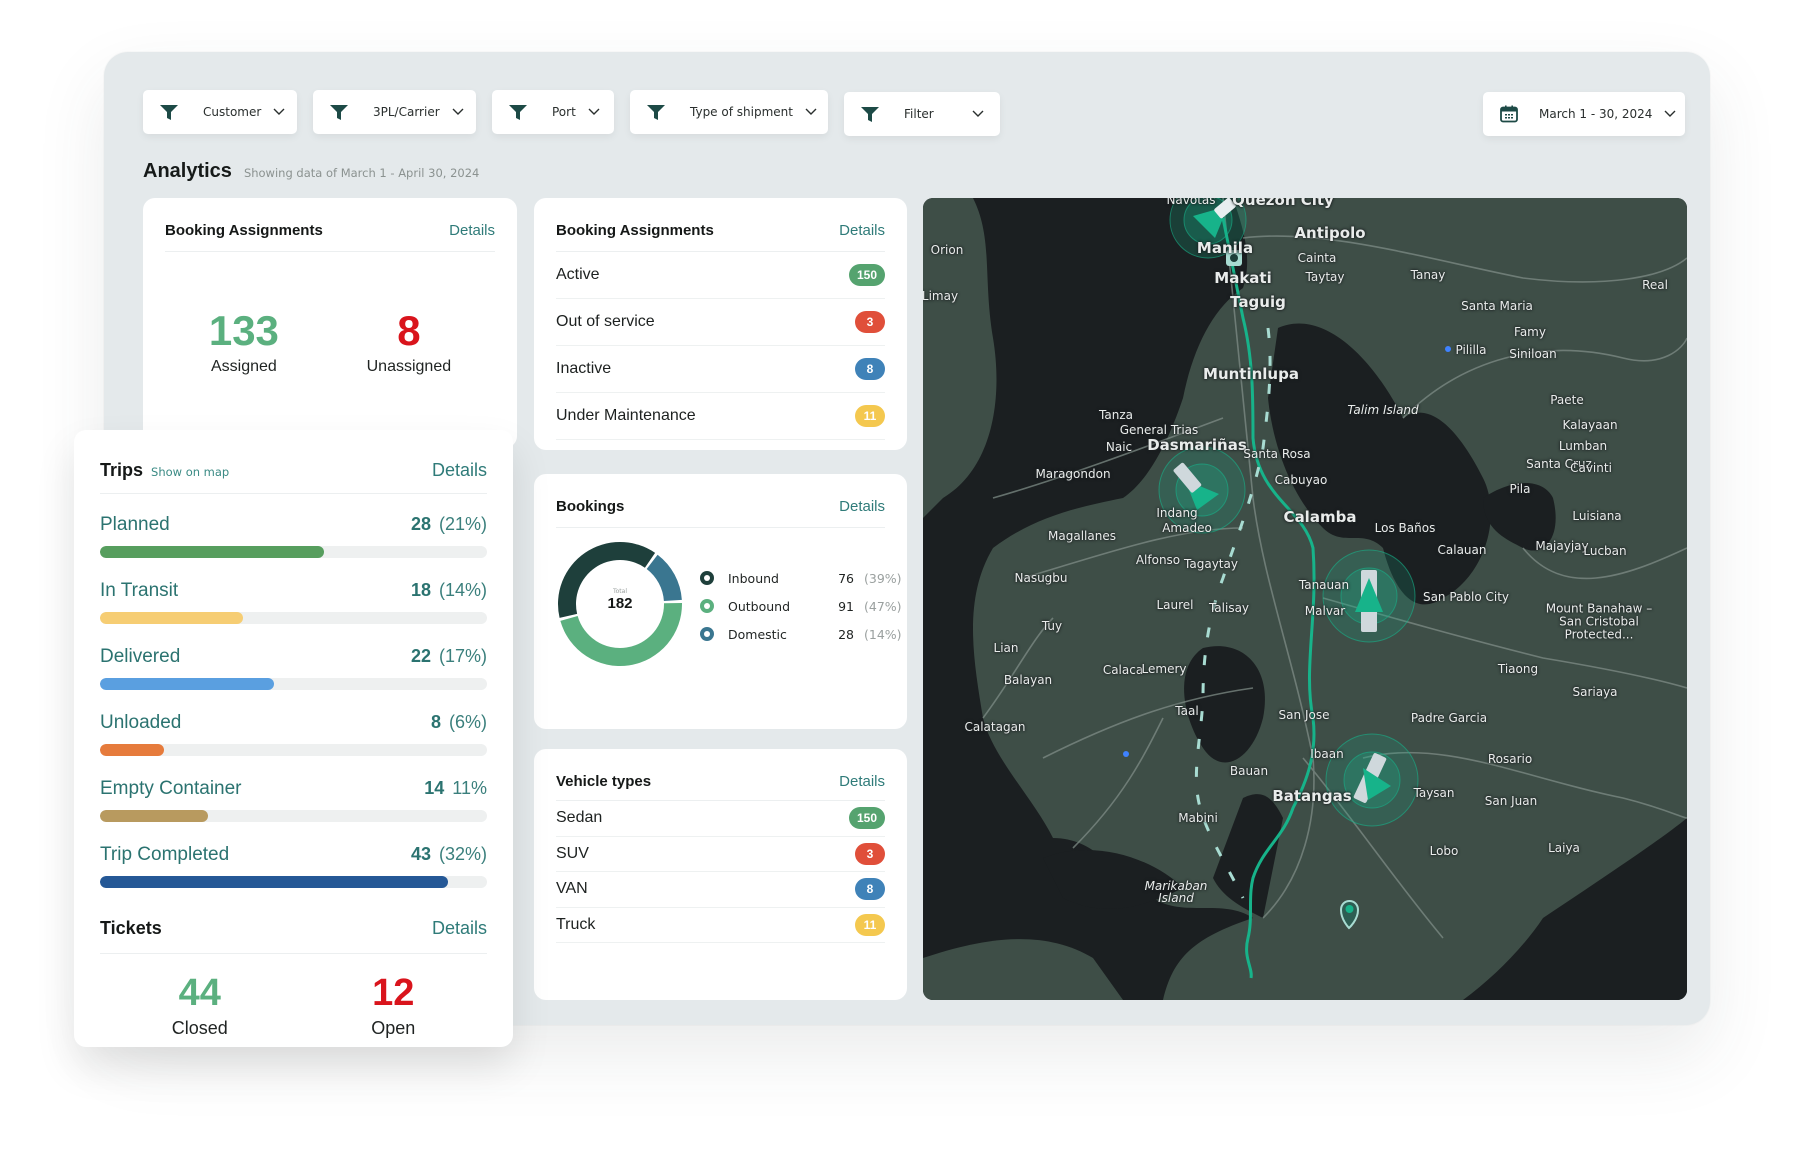 Image resolution: width=1804 pixels, height=1176 pixels. What do you see at coordinates (409, 330) in the screenshot?
I see `unassigned-count: 8` at bounding box center [409, 330].